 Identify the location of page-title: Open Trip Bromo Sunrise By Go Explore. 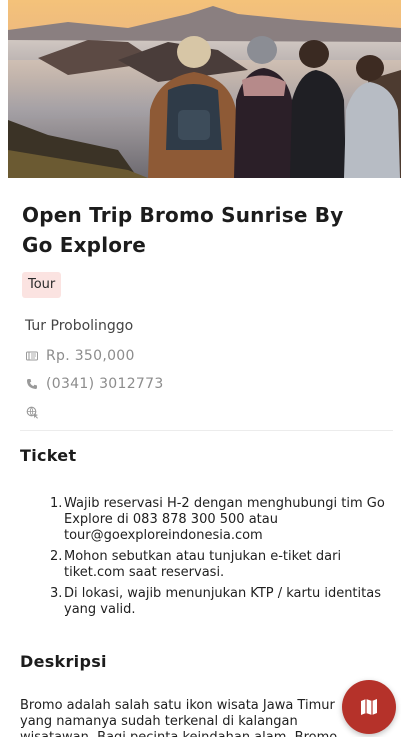
(183, 230).